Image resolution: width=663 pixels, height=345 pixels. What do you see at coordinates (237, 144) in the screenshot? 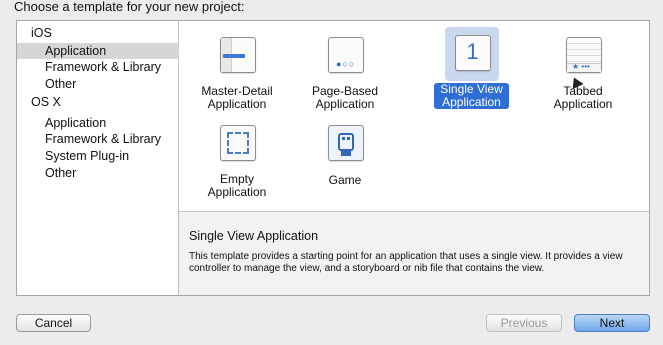
I see `empty-icon` at bounding box center [237, 144].